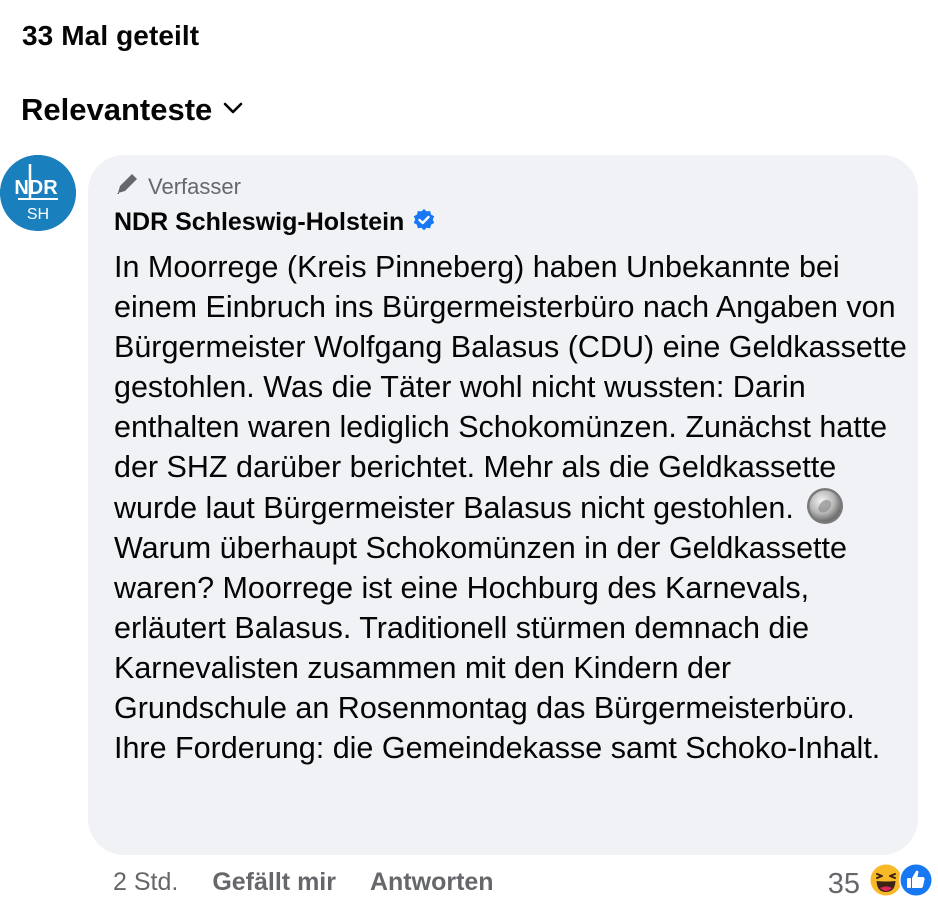  Describe the element at coordinates (916, 884) in the screenshot. I see `like-thumb-icon` at that location.